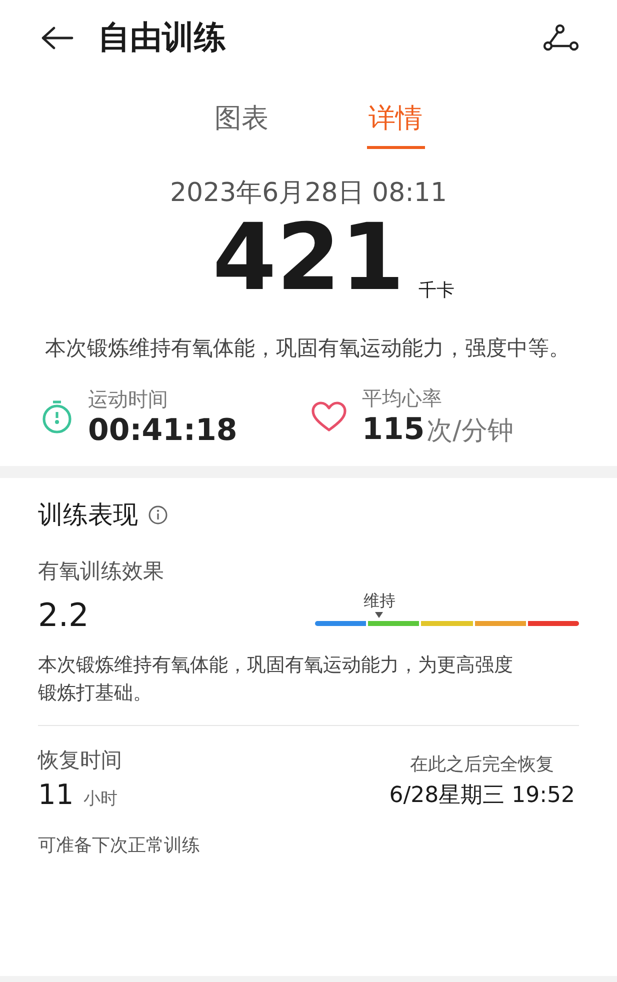 Image resolution: width=617 pixels, height=982 pixels. Describe the element at coordinates (158, 514) in the screenshot. I see `info-icon` at that location.